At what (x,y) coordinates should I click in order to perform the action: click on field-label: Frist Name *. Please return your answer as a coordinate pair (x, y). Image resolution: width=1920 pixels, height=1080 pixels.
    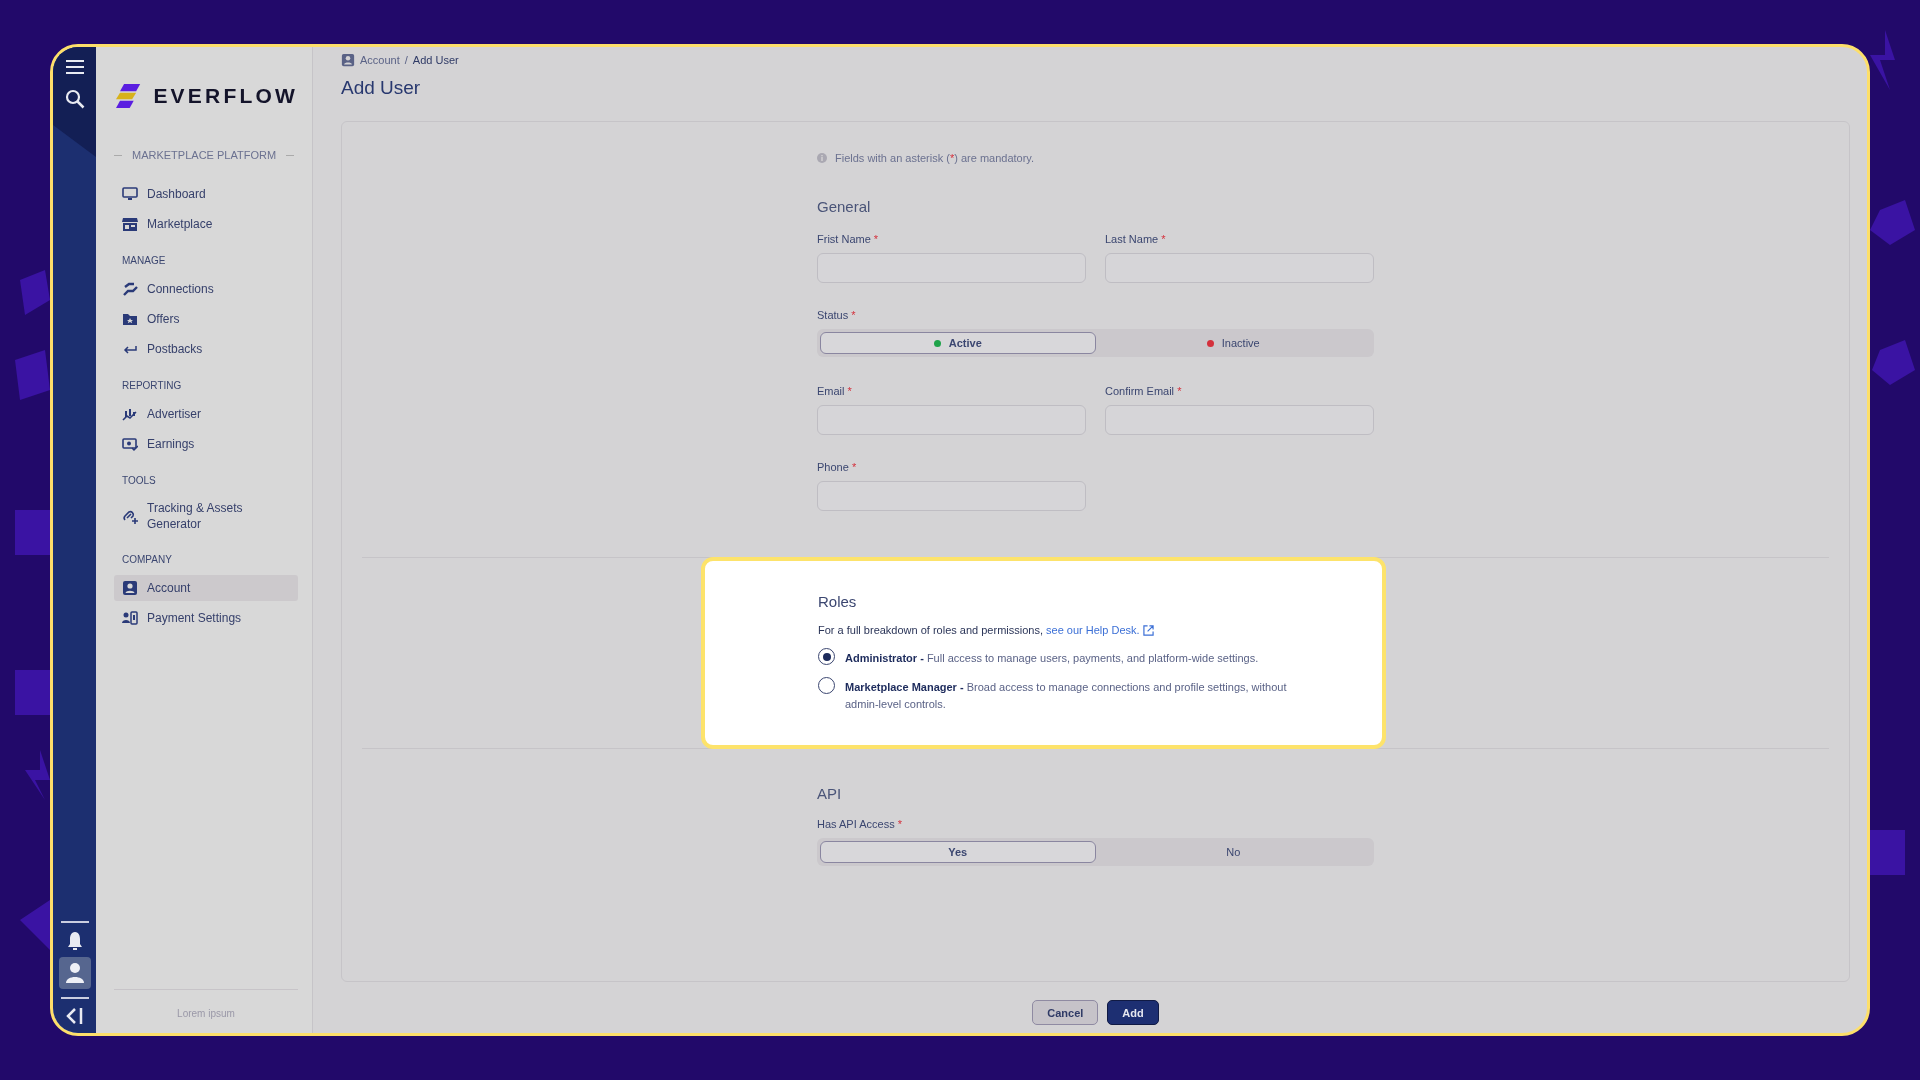
    Looking at the image, I should click on (848, 239).